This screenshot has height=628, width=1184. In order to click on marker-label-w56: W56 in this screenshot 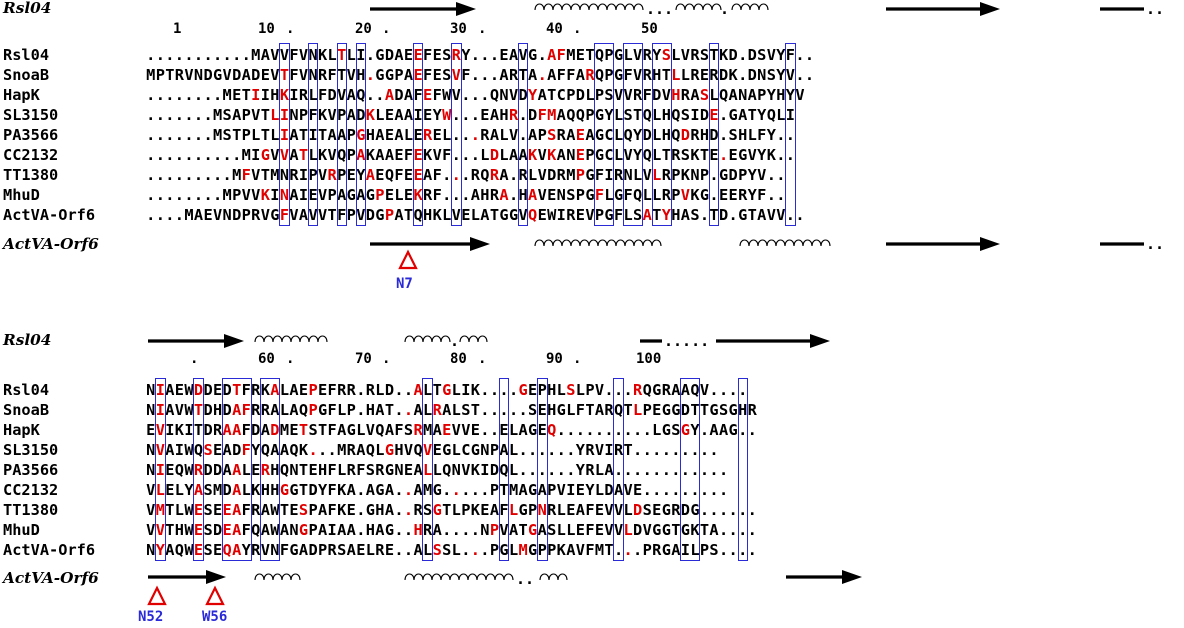, I will do `click(215, 617)`.